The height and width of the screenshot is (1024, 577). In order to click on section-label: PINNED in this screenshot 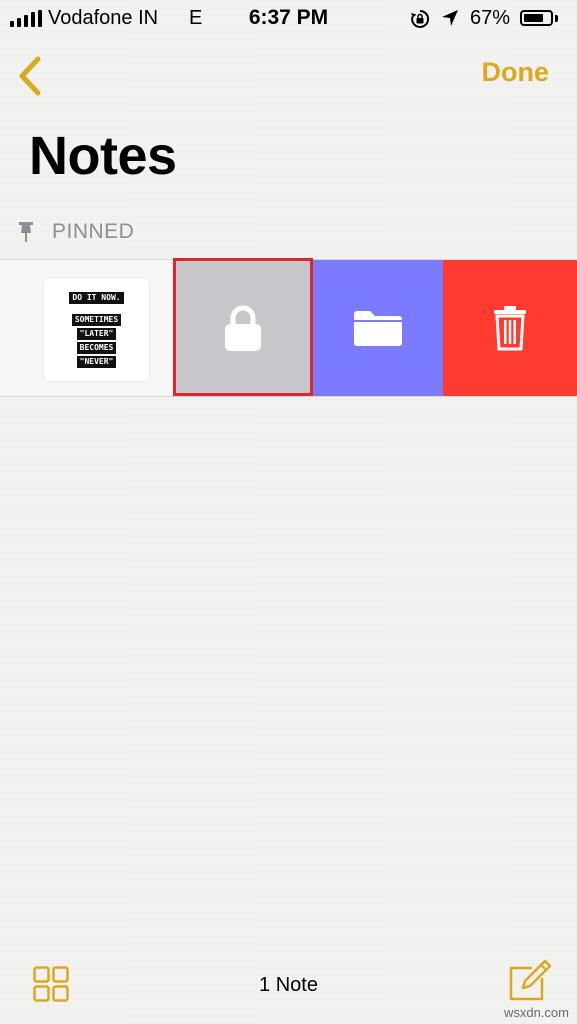, I will do `click(93, 231)`.